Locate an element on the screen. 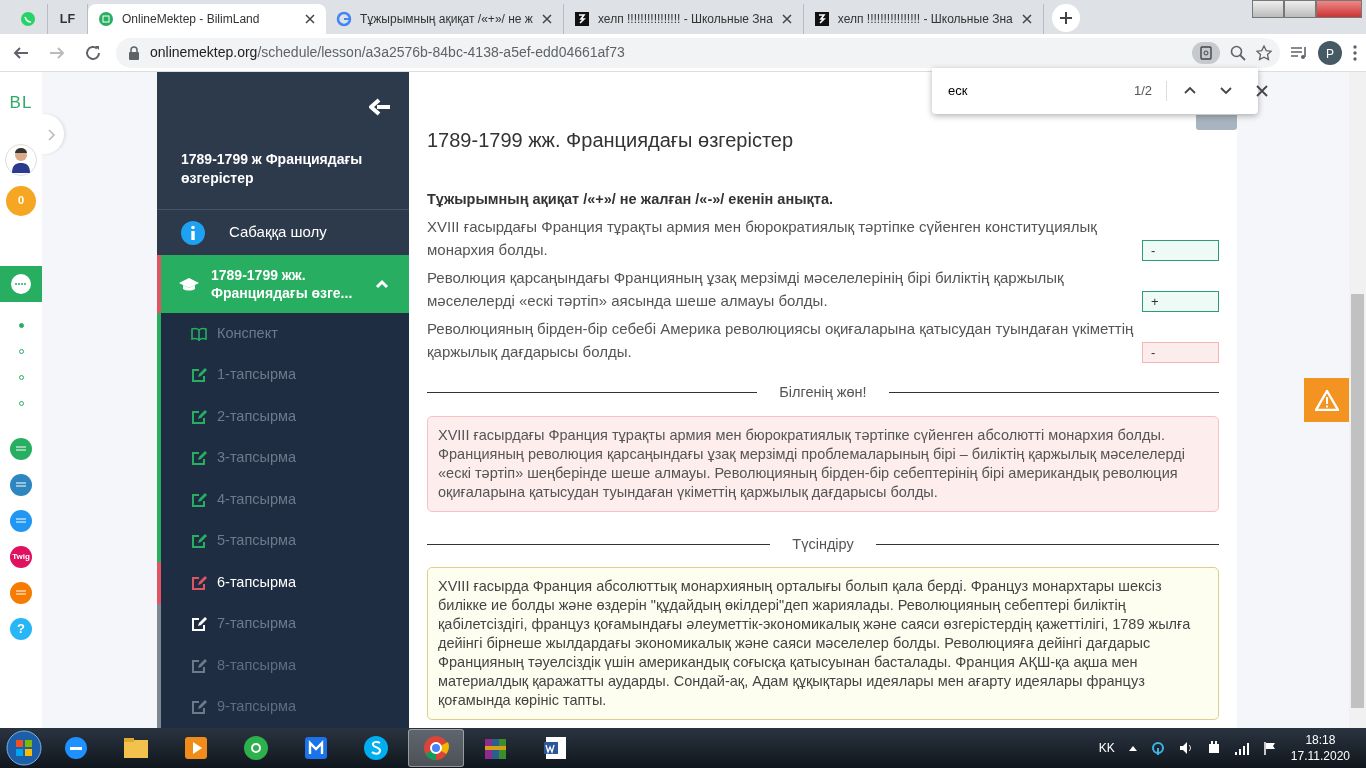 Image resolution: width=1366 pixels, height=768 pixels. profile-avatar: P is located at coordinates (1330, 52).